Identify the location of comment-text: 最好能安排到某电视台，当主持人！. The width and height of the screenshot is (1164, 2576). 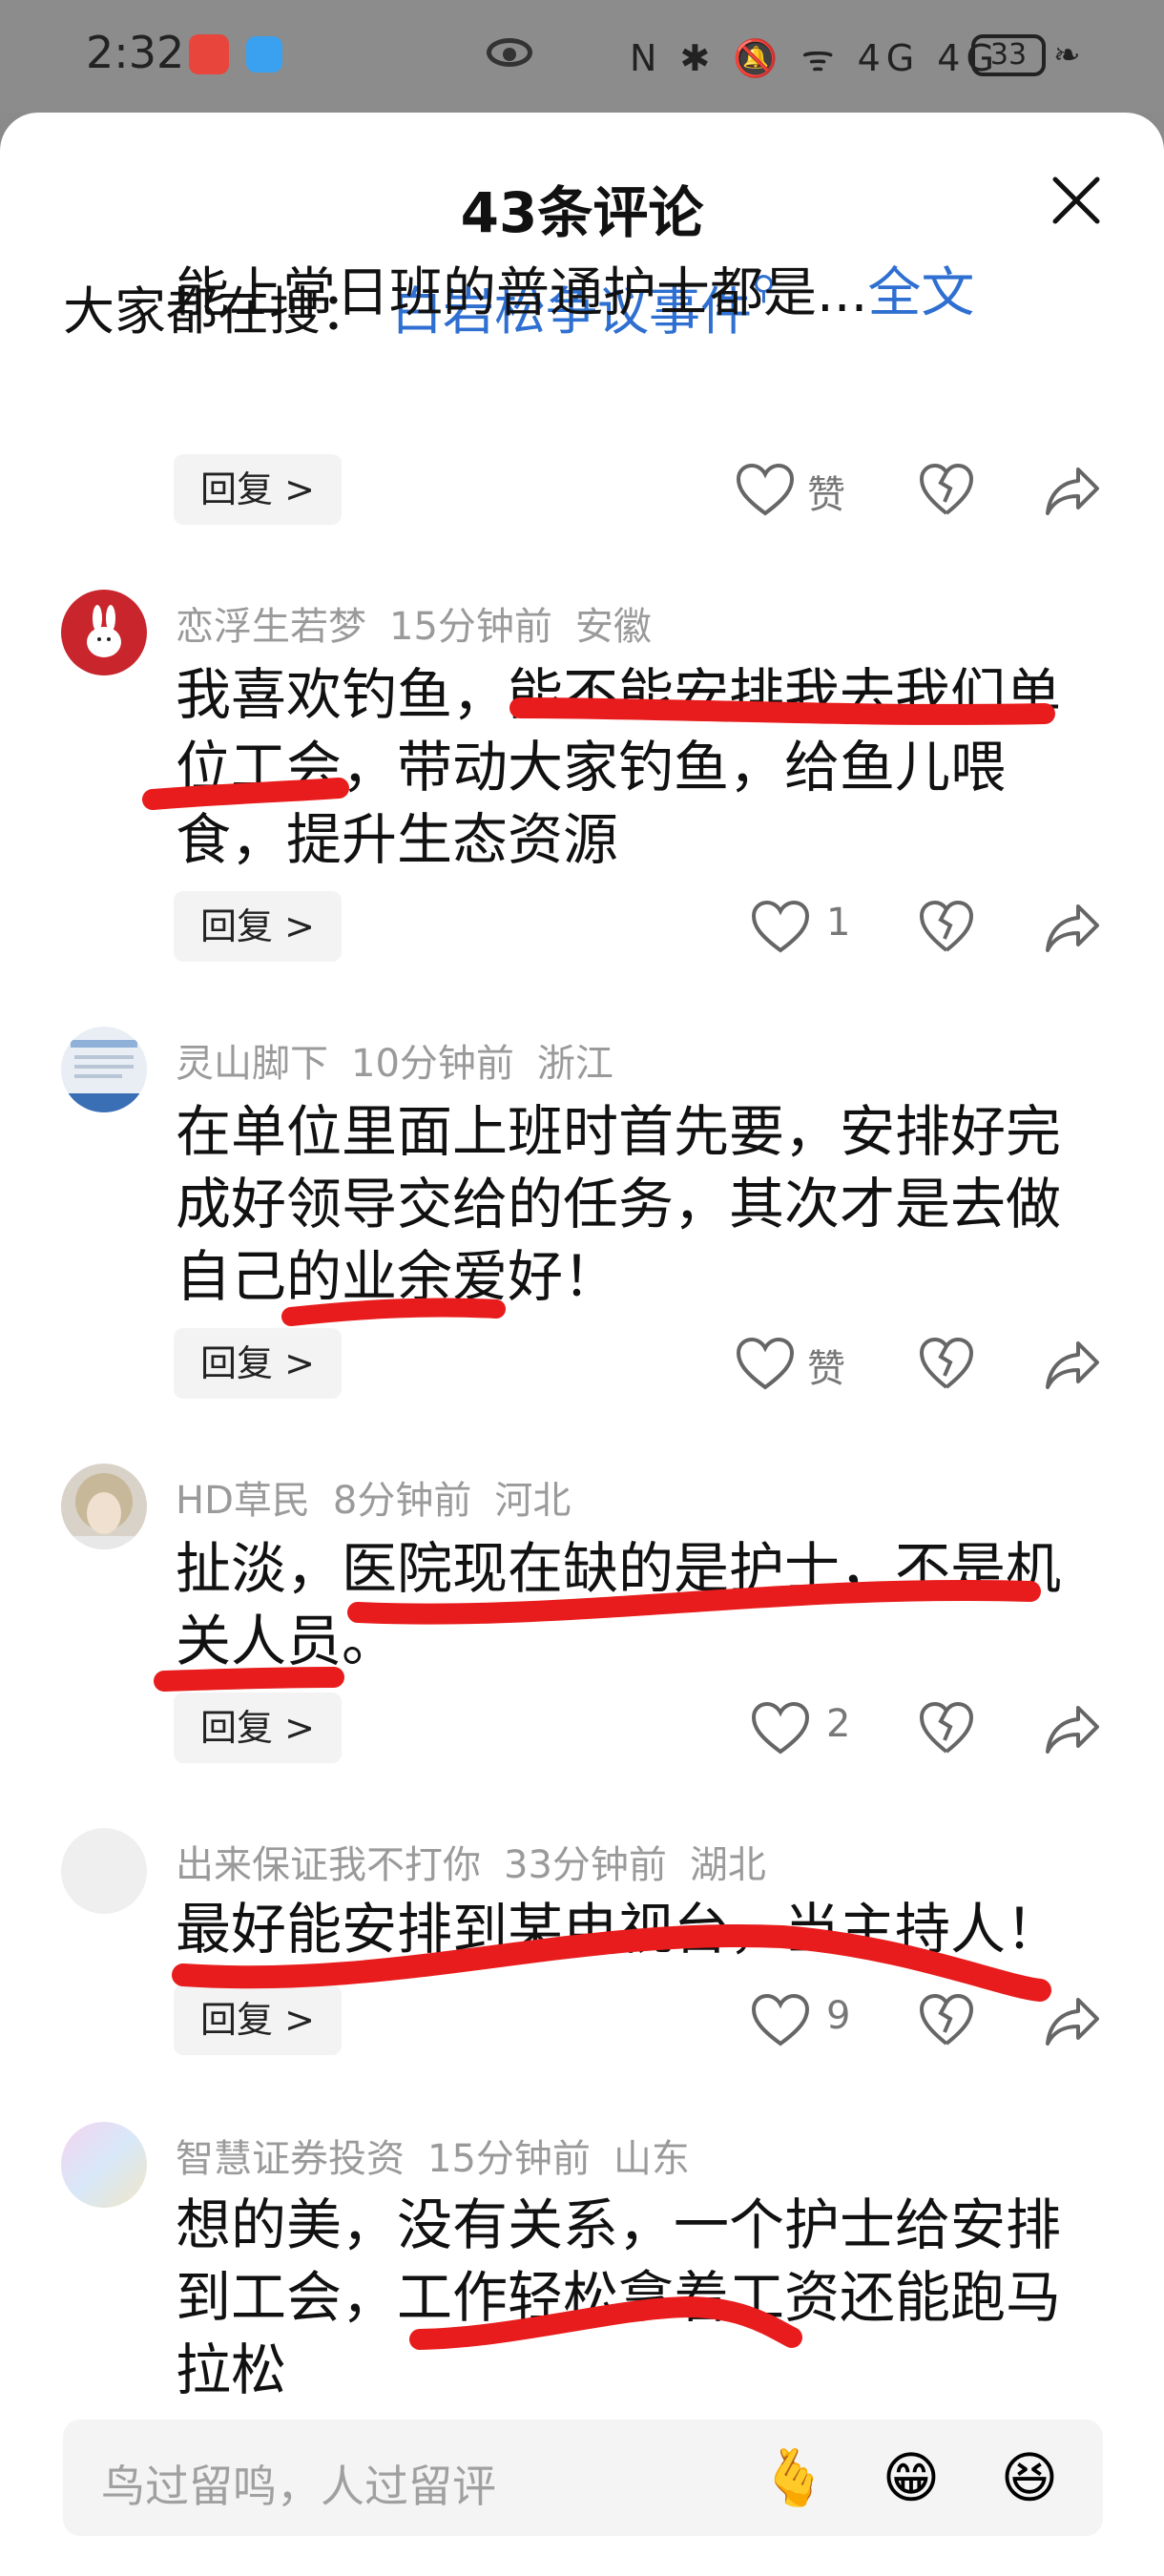
(619, 1929).